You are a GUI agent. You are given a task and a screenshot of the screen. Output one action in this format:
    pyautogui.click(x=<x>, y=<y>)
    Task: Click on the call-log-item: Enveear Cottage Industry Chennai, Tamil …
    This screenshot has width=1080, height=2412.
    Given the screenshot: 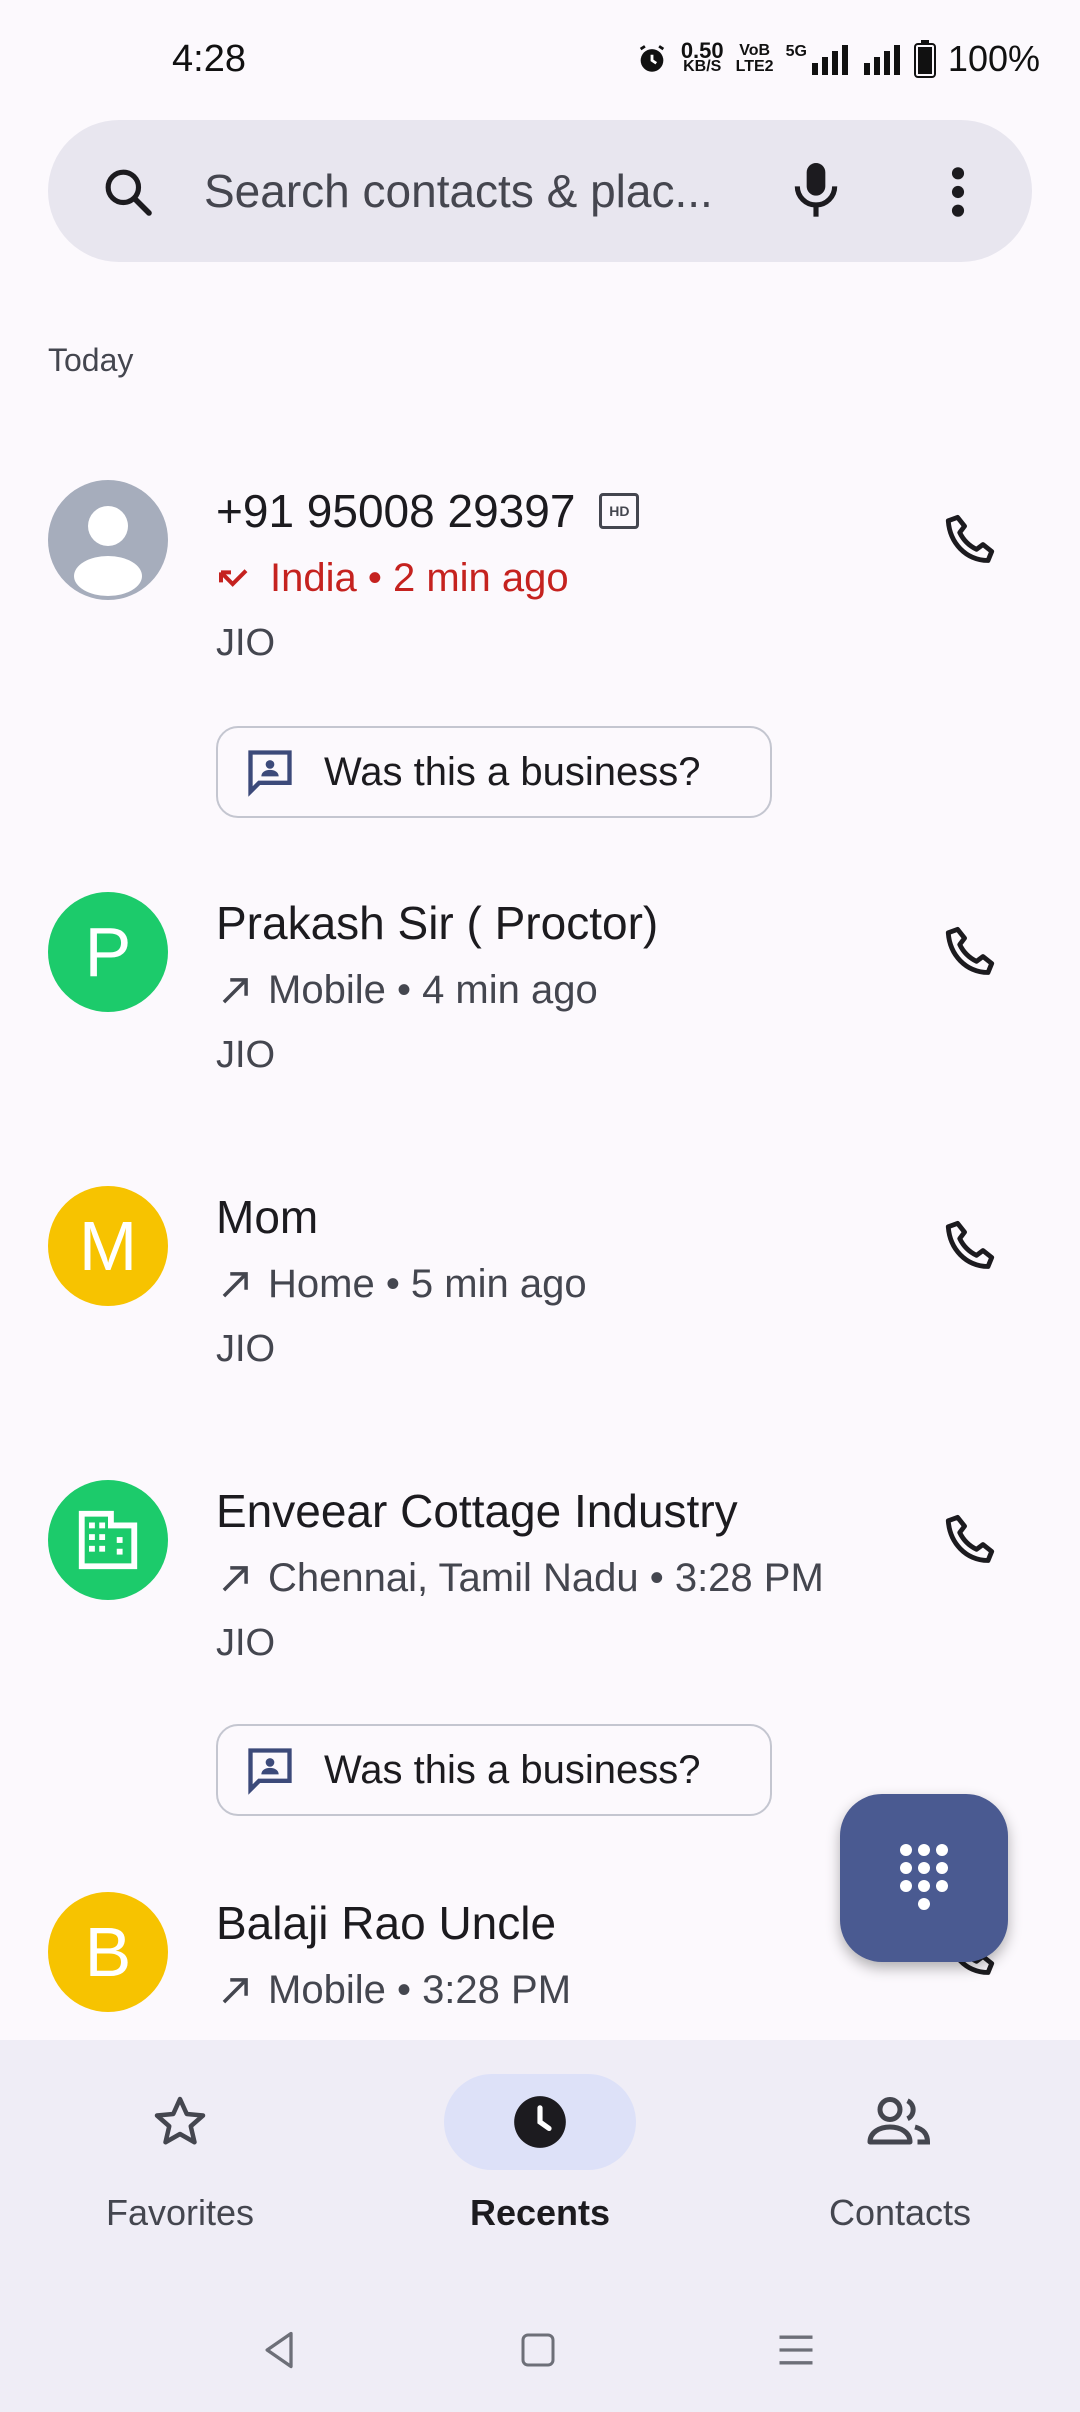 What is the action you would take?
    pyautogui.click(x=540, y=1650)
    